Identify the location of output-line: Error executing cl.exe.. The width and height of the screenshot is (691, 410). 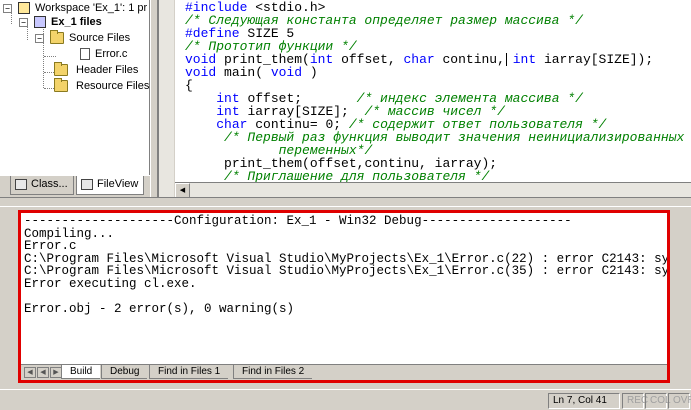
(110, 283).